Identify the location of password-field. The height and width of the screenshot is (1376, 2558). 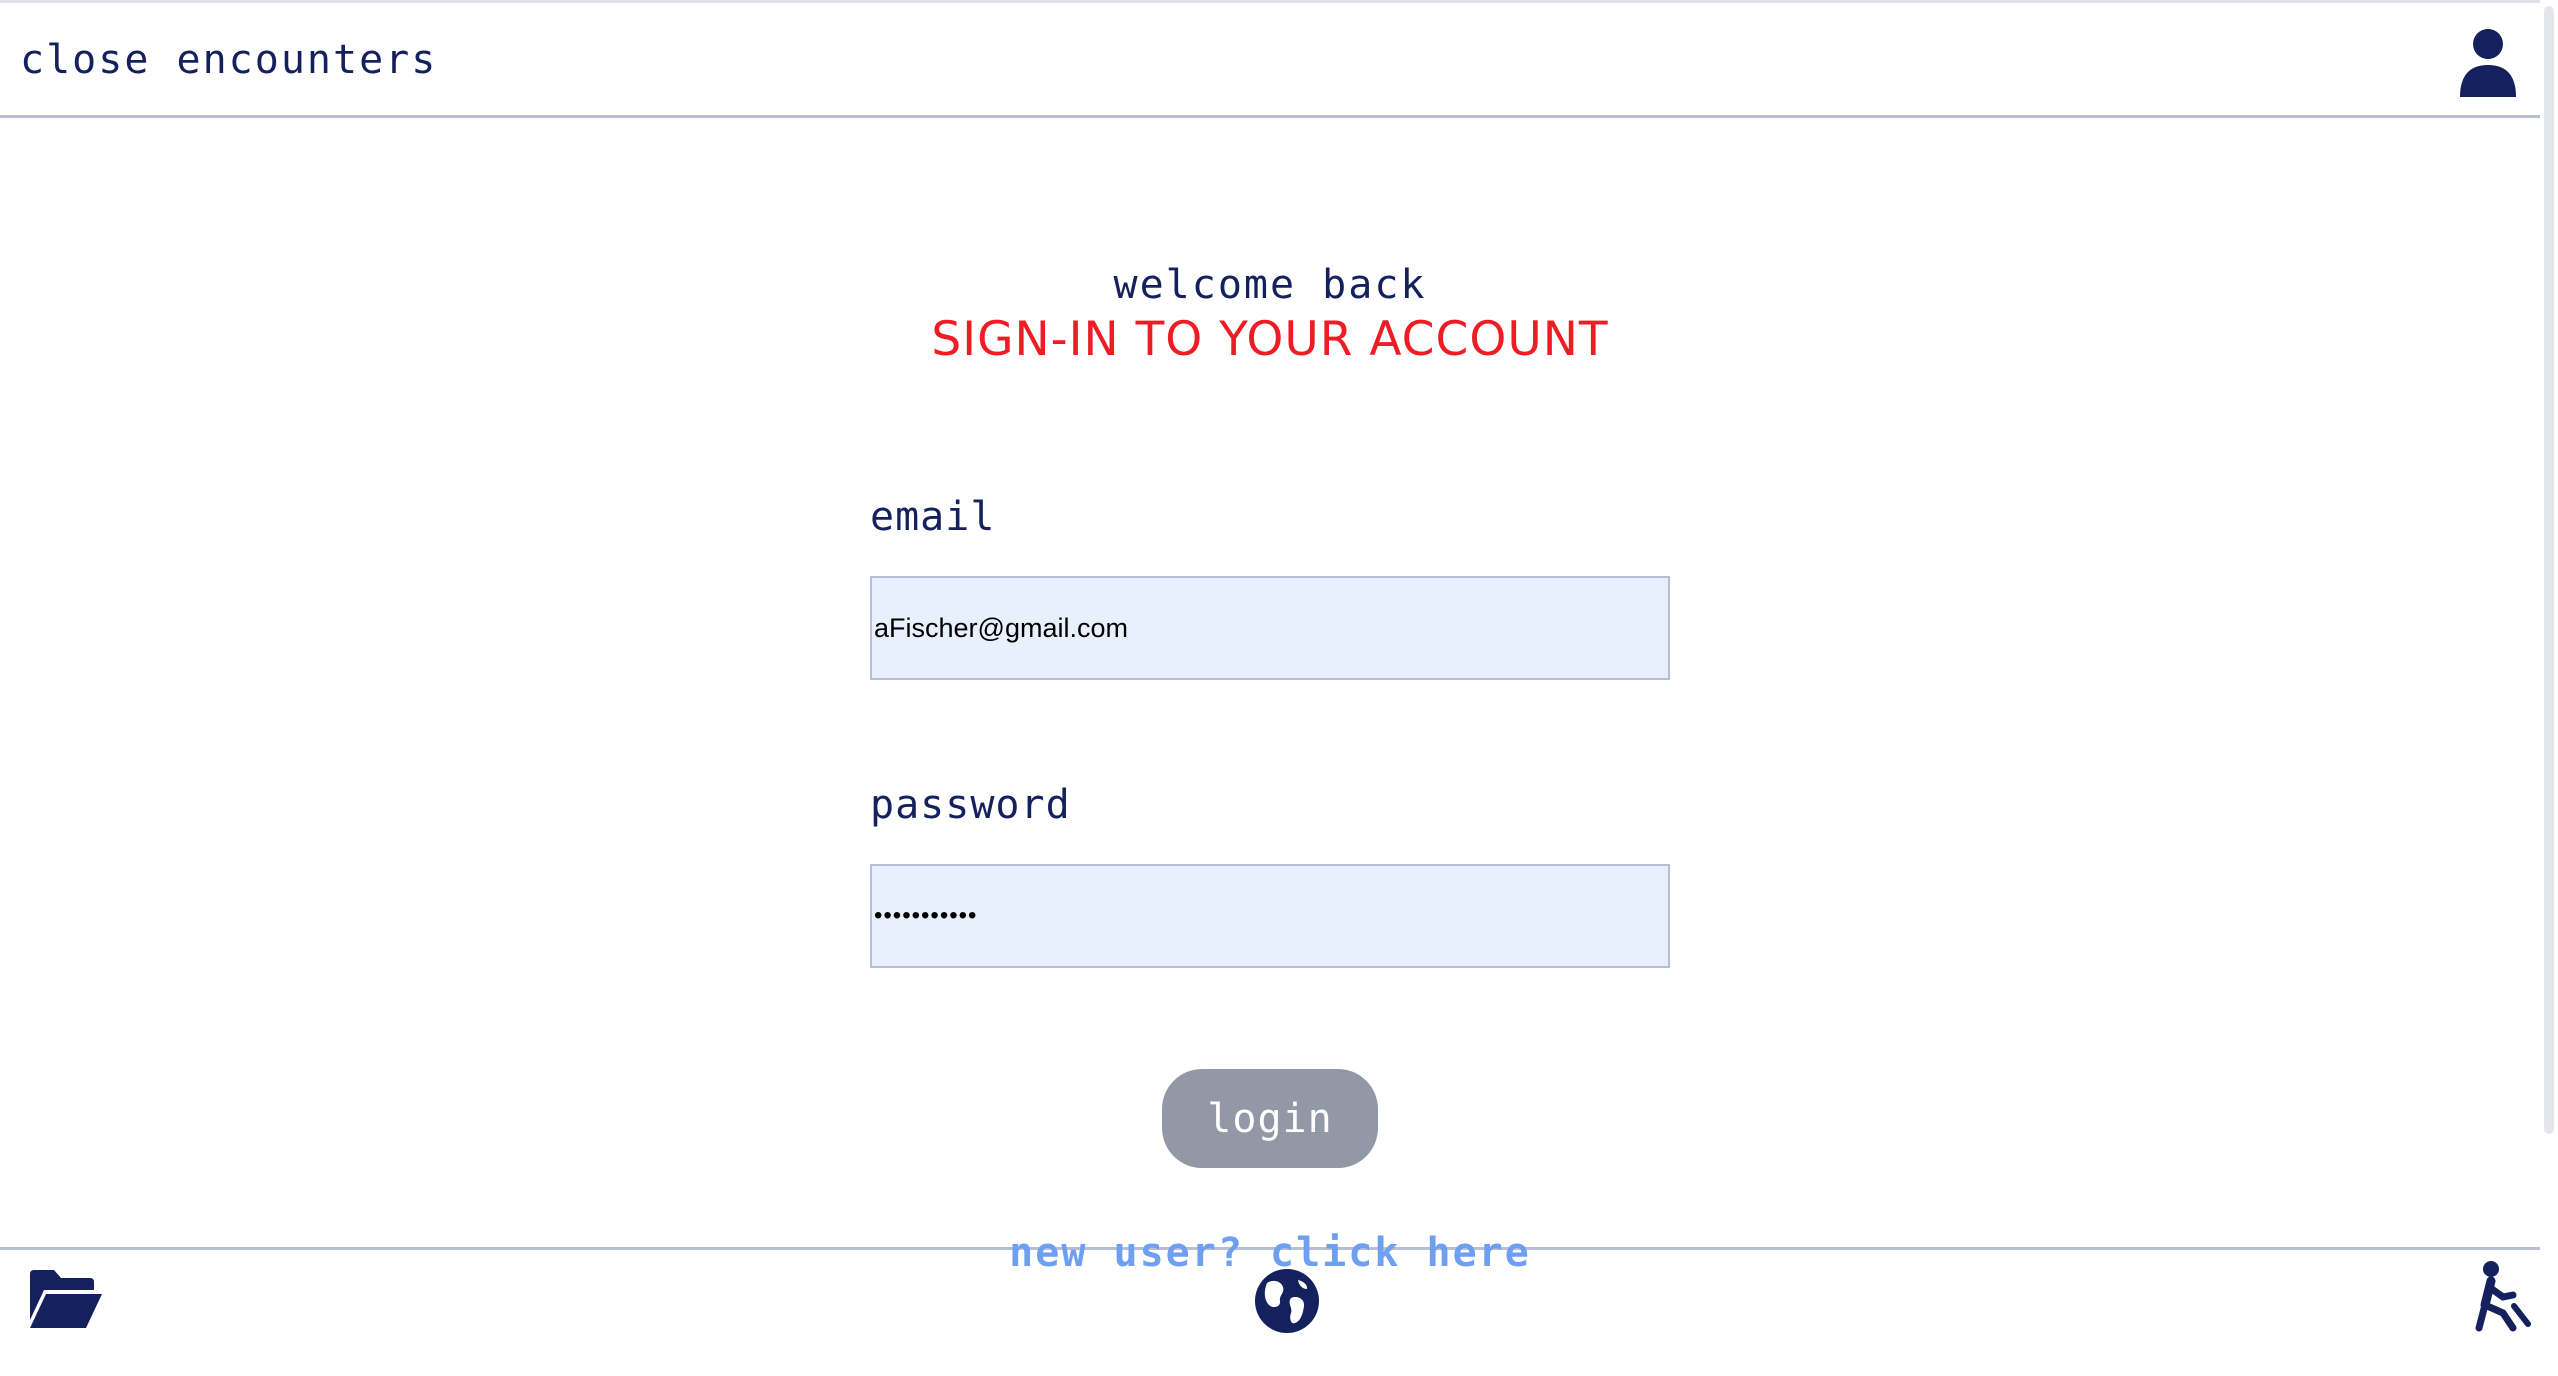
(1270, 916).